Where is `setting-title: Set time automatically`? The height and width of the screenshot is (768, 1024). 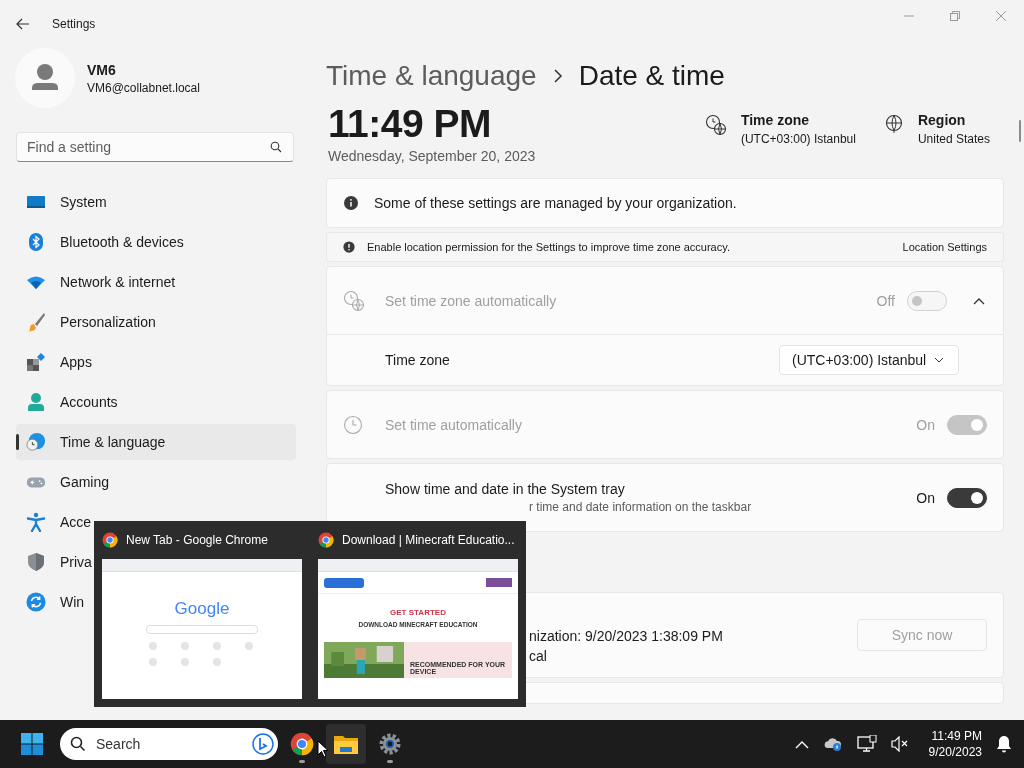 setting-title: Set time automatically is located at coordinates (454, 424).